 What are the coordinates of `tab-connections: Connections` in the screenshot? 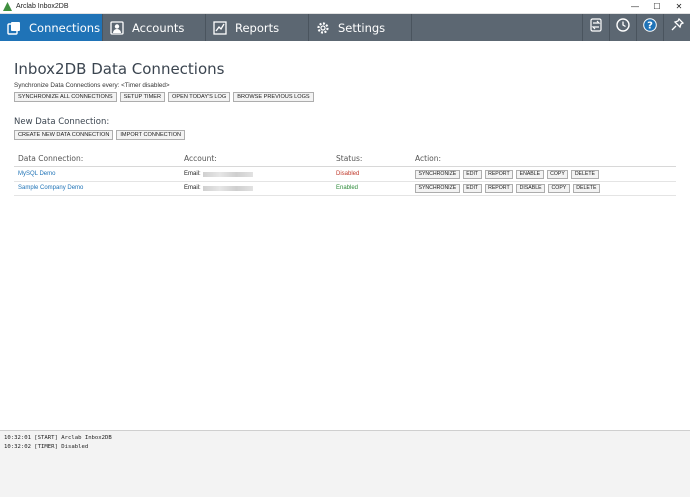 It's located at (51, 27).